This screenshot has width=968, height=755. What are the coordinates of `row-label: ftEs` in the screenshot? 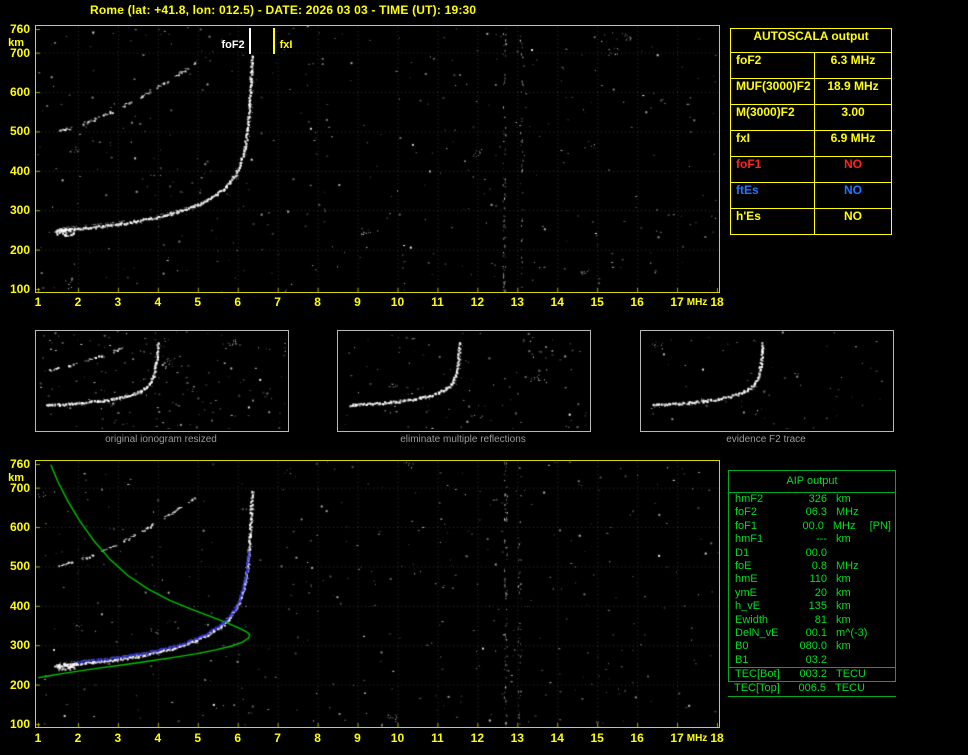 It's located at (773, 195).